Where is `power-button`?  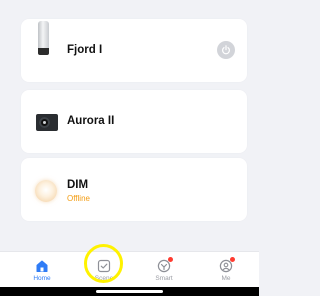 power-button is located at coordinates (226, 50).